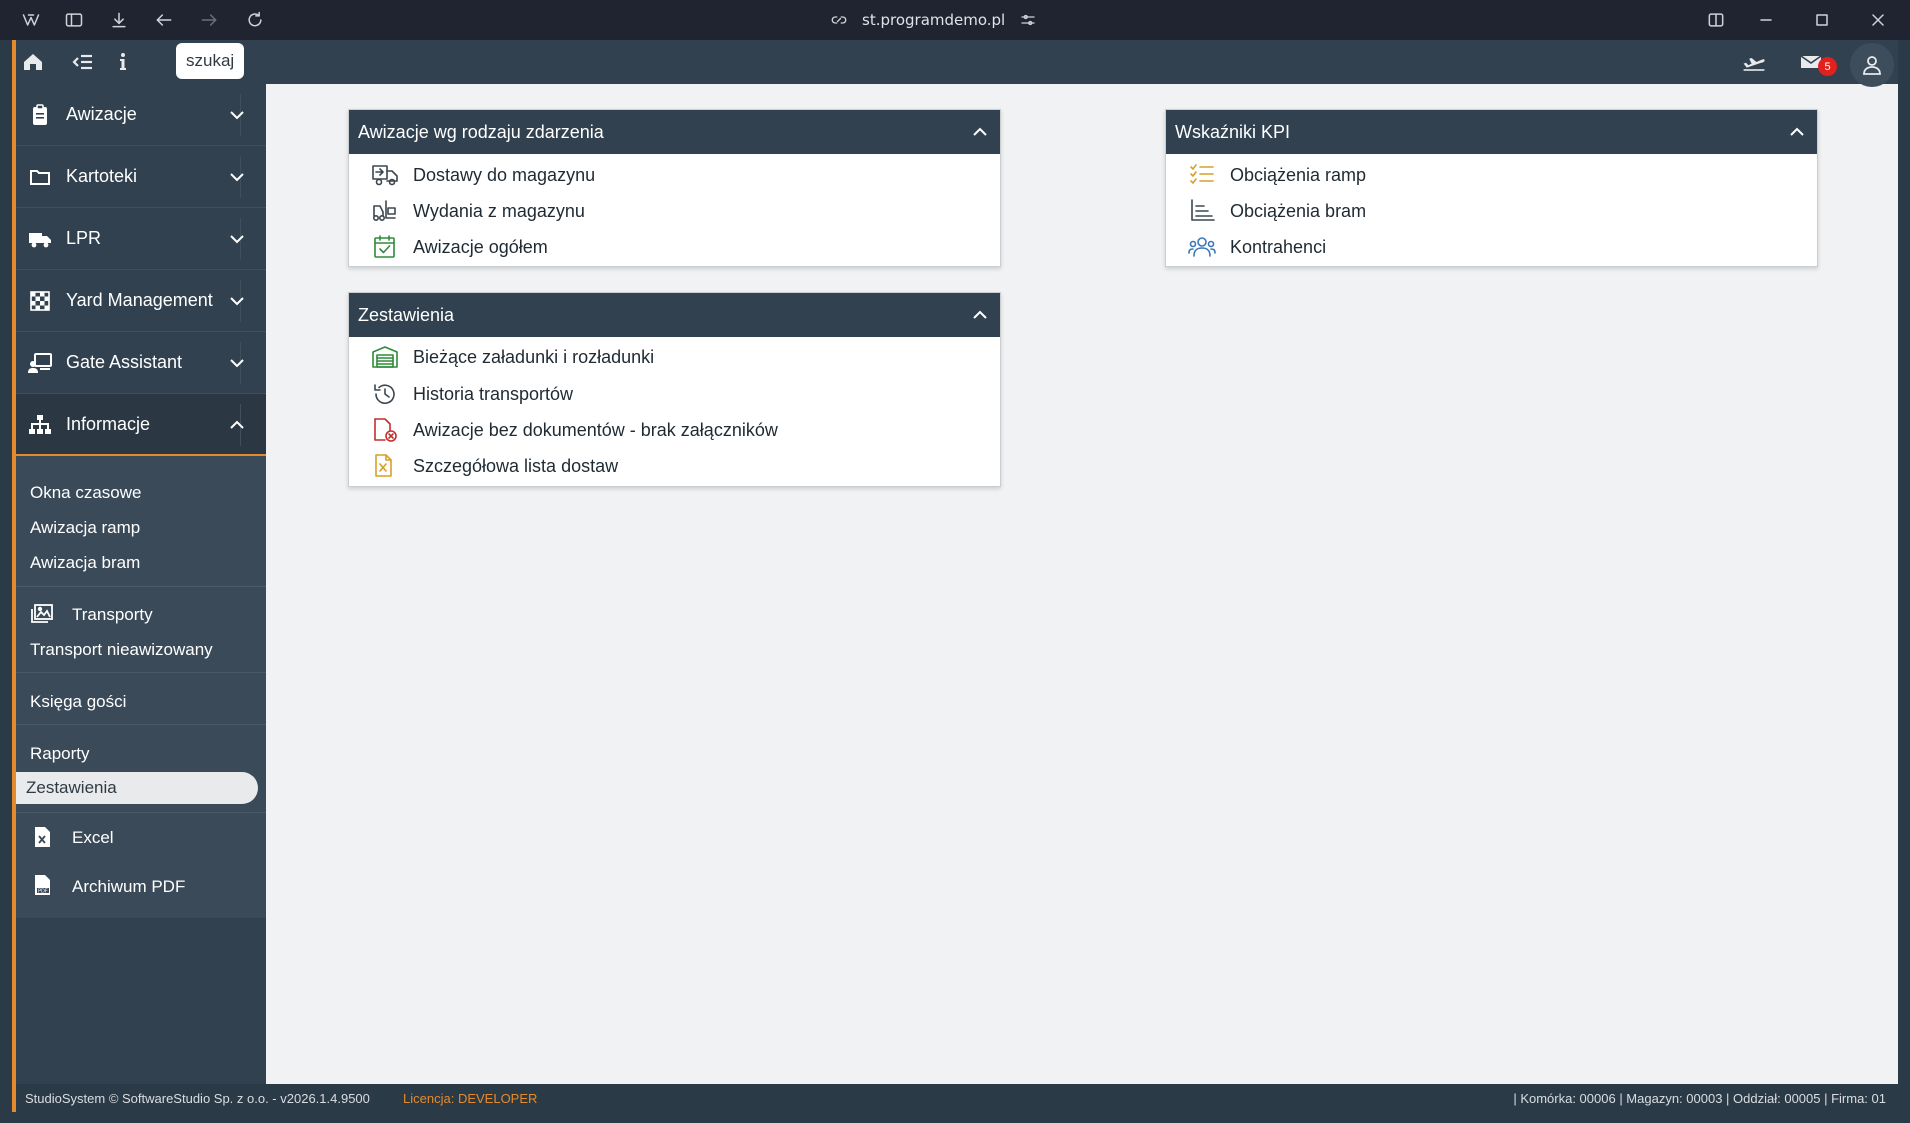  Describe the element at coordinates (406, 314) in the screenshot. I see `card-title: Zestawienia` at that location.